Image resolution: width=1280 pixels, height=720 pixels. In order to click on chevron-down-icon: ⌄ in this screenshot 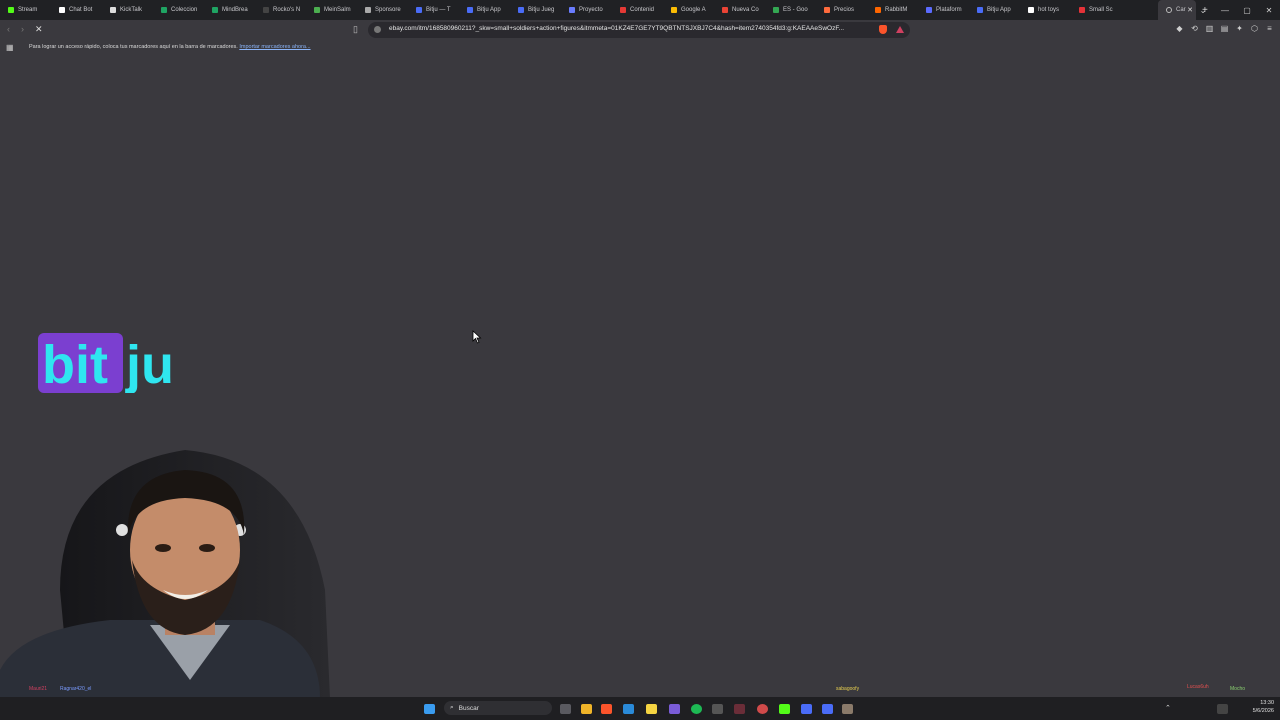, I will do `click(1203, 10)`.